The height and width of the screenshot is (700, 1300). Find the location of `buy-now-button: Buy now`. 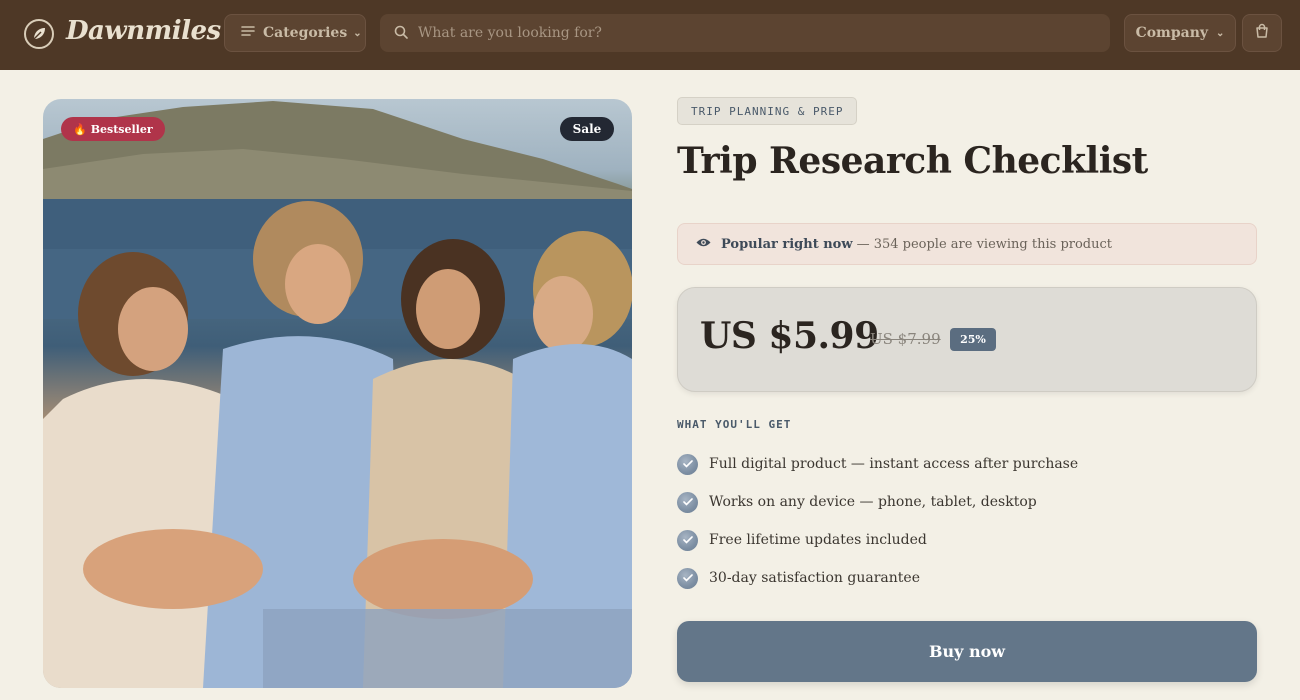

buy-now-button: Buy now is located at coordinates (967, 651).